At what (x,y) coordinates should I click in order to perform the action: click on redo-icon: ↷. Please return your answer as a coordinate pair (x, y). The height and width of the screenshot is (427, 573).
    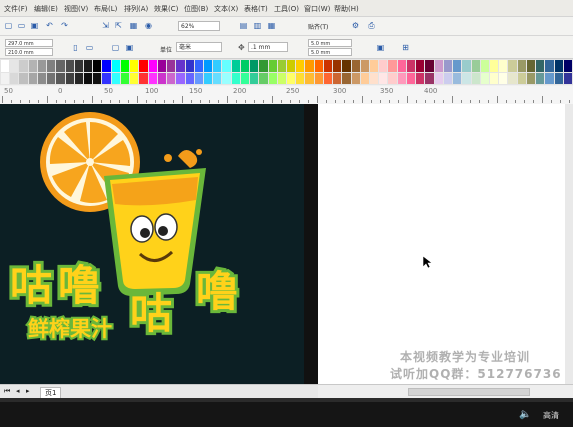
    Looking at the image, I should click on (64, 25).